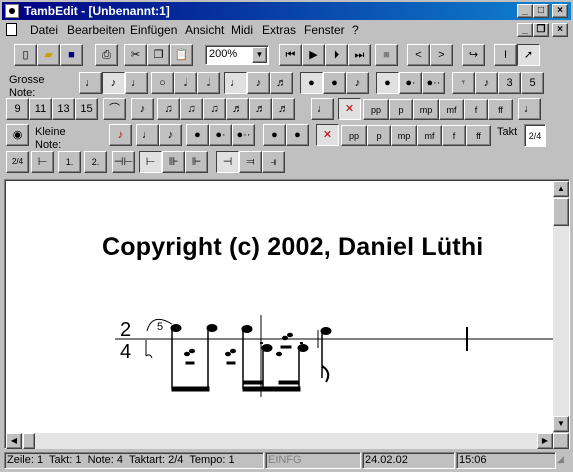  What do you see at coordinates (61, 460) in the screenshot?
I see `status-takt-label: Takt:` at bounding box center [61, 460].